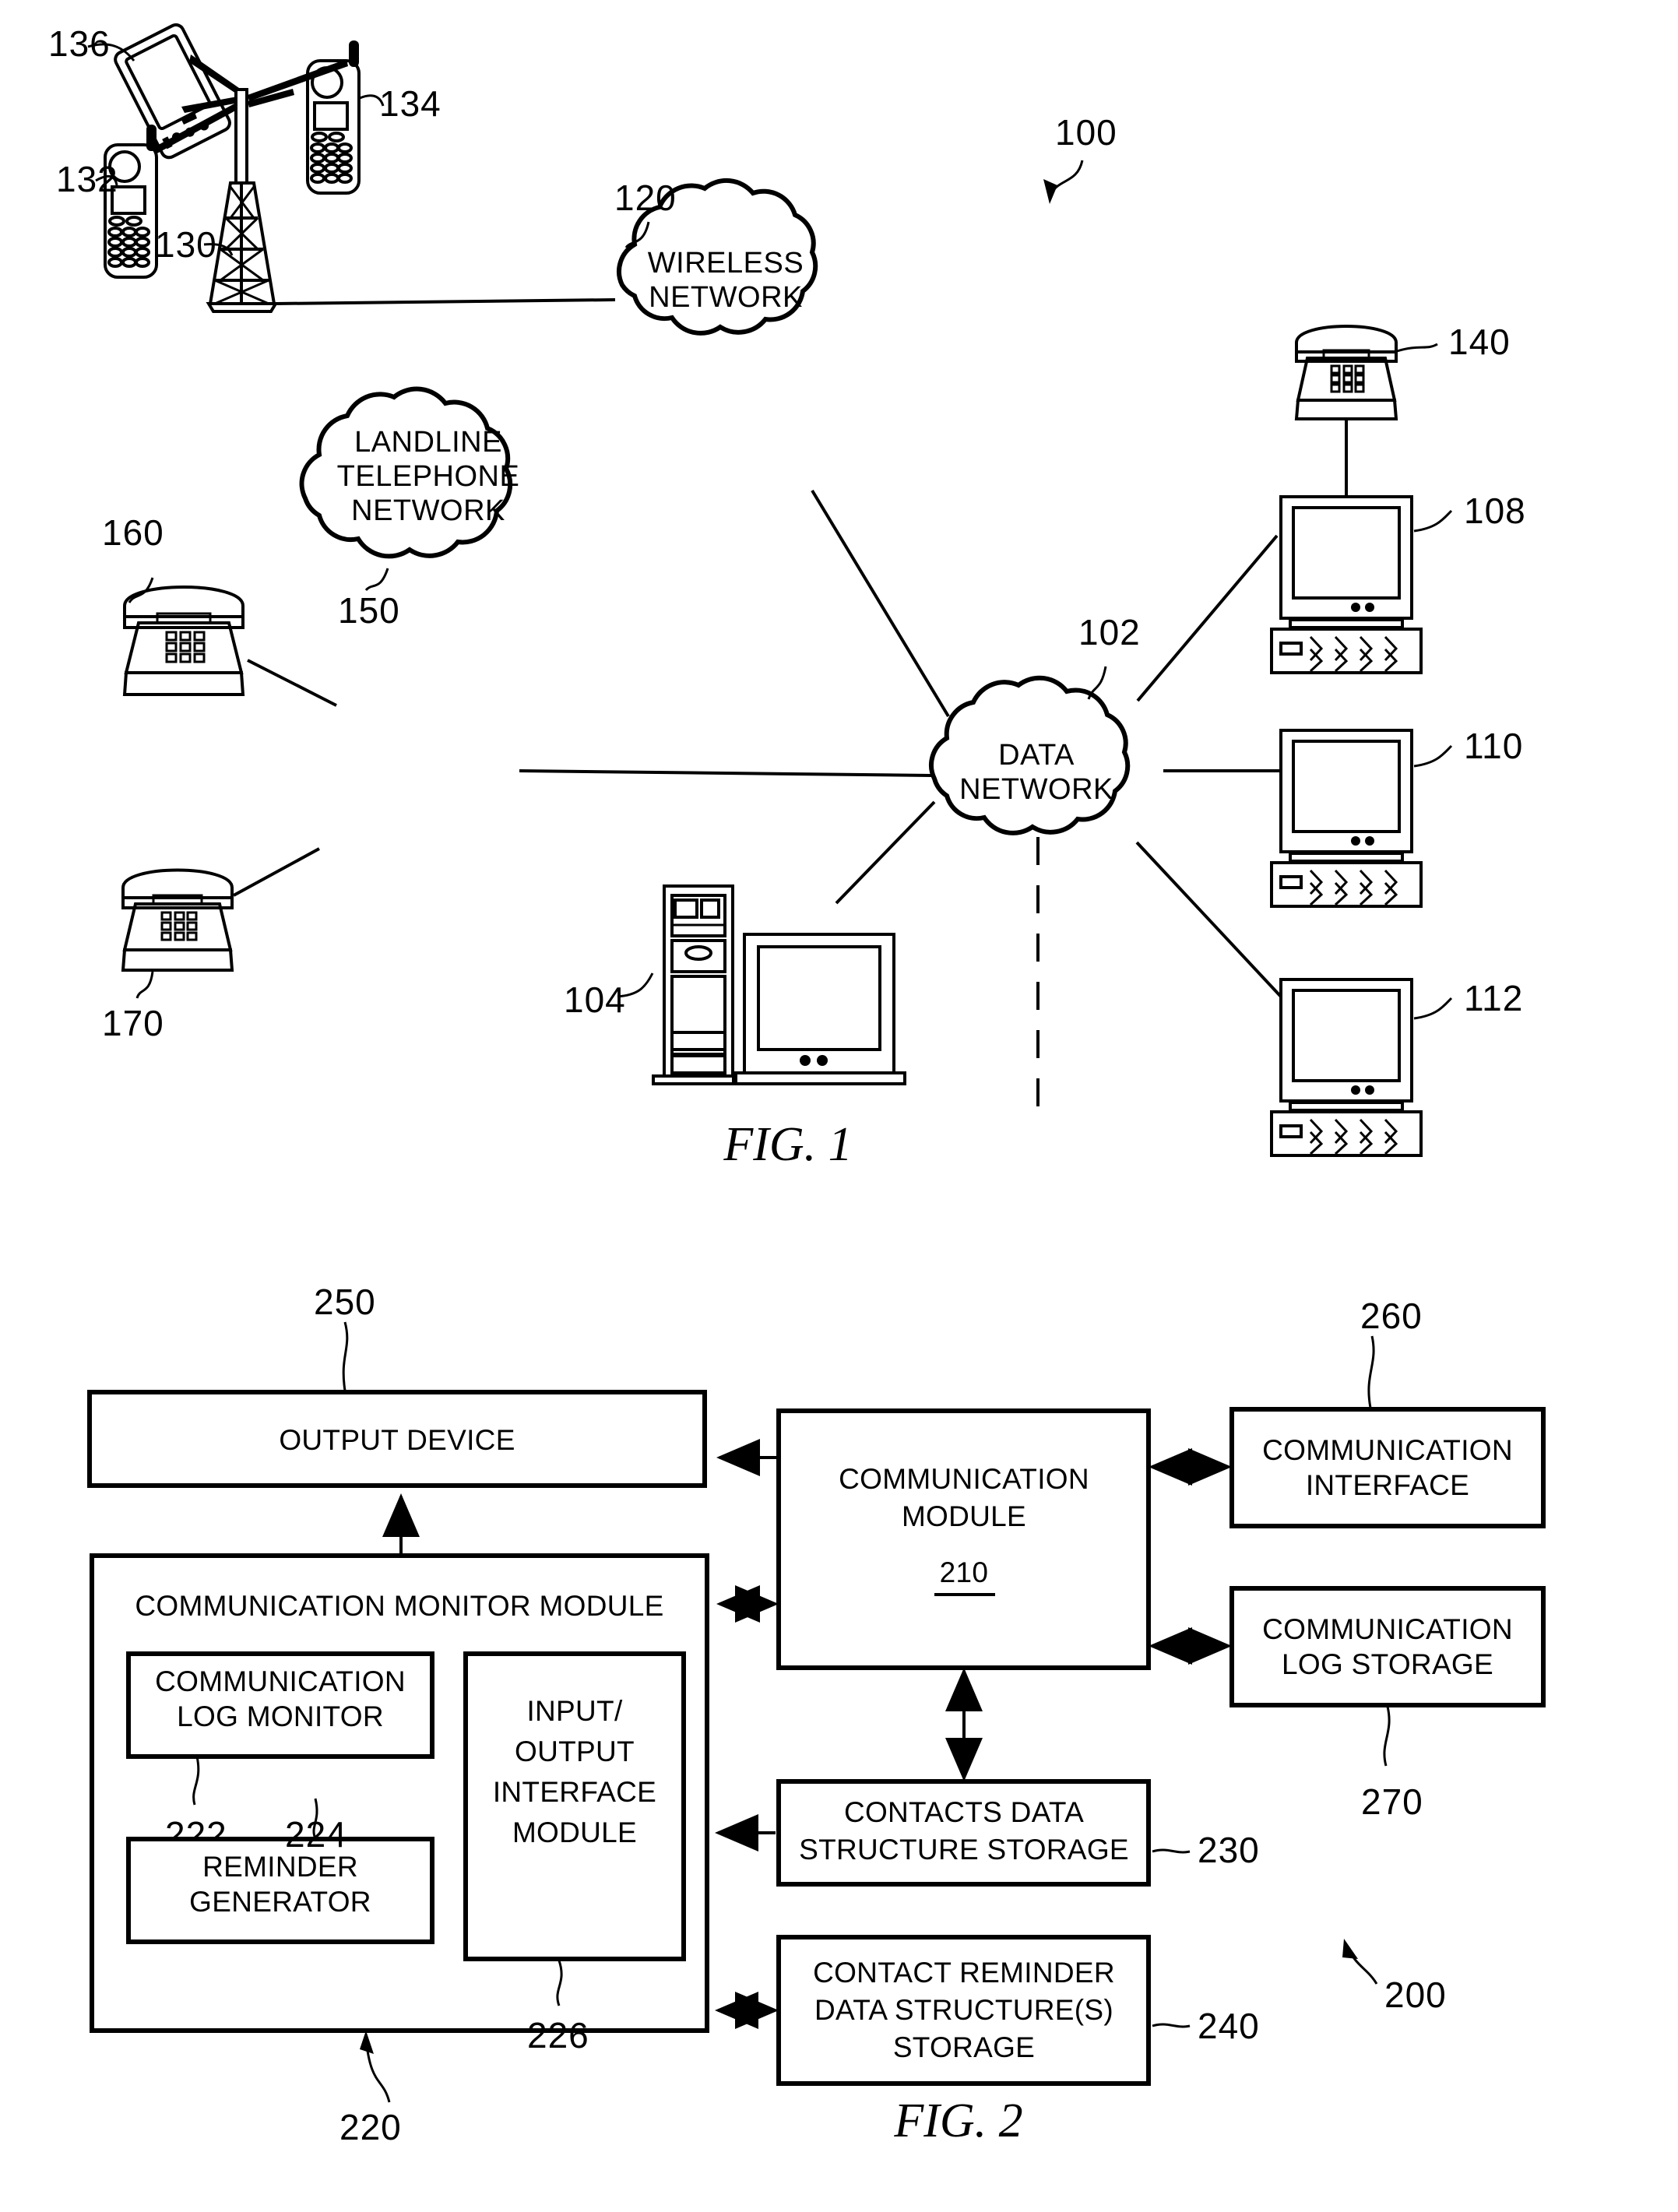  I want to click on ref-number-160: 160, so click(133, 532).